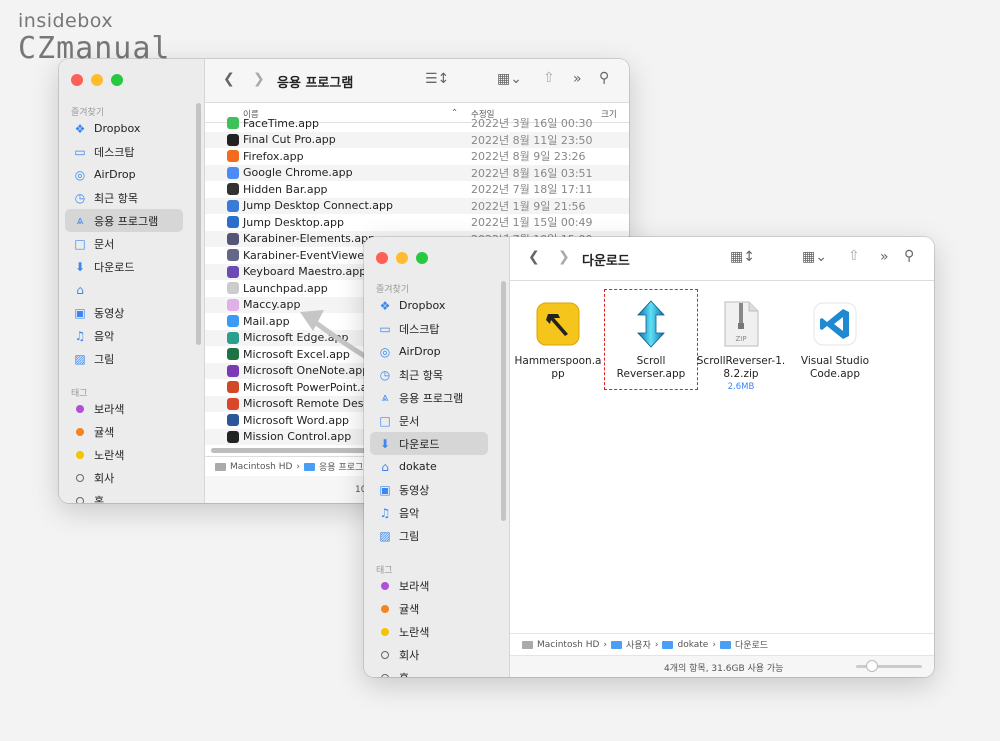 Image resolution: width=1000 pixels, height=741 pixels. I want to click on file-date: 2022년 3월 16일 00:30, so click(532, 124).